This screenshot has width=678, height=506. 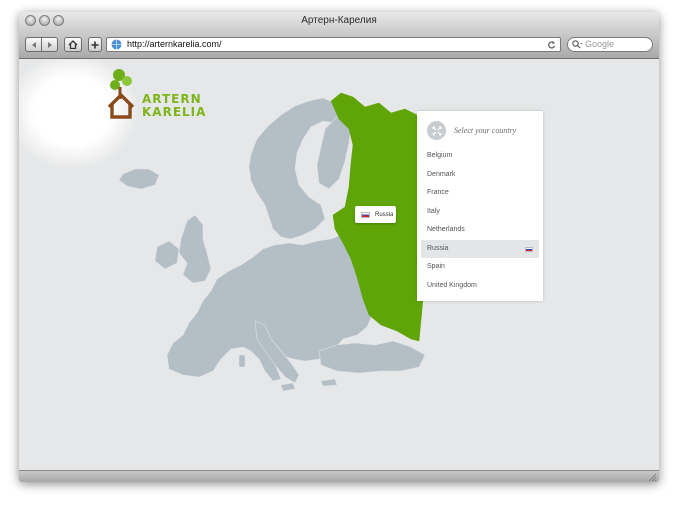 I want to click on map-turkey, so click(x=372, y=357).